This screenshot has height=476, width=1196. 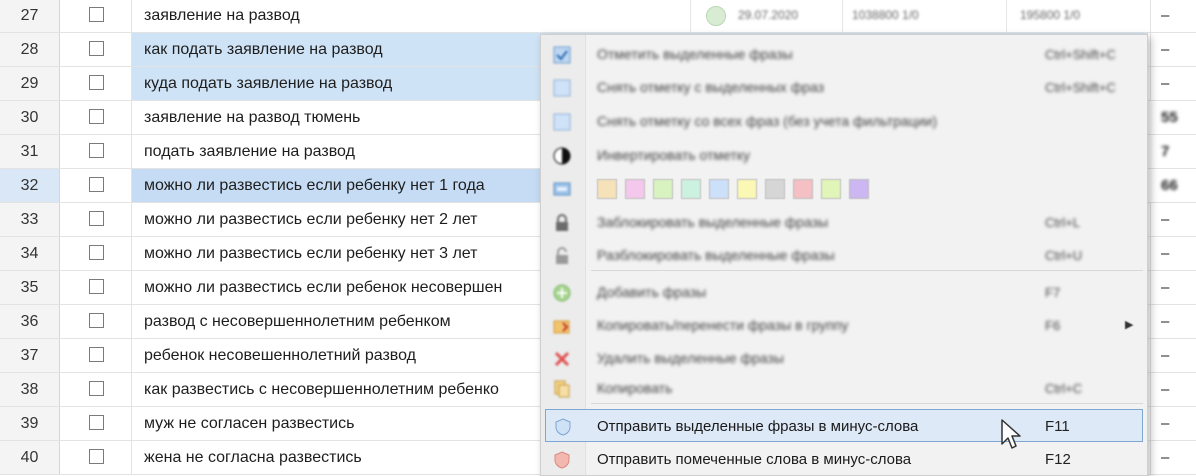 What do you see at coordinates (711, 87) in the screenshot?
I see `menu-item-label: Снять отметку с выделенных фраз` at bounding box center [711, 87].